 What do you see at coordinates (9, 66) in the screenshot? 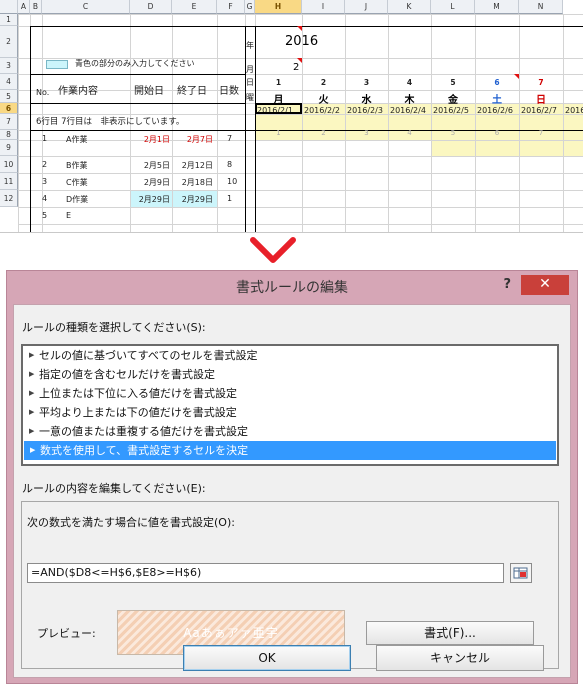
I see `row-header-3: 3` at bounding box center [9, 66].